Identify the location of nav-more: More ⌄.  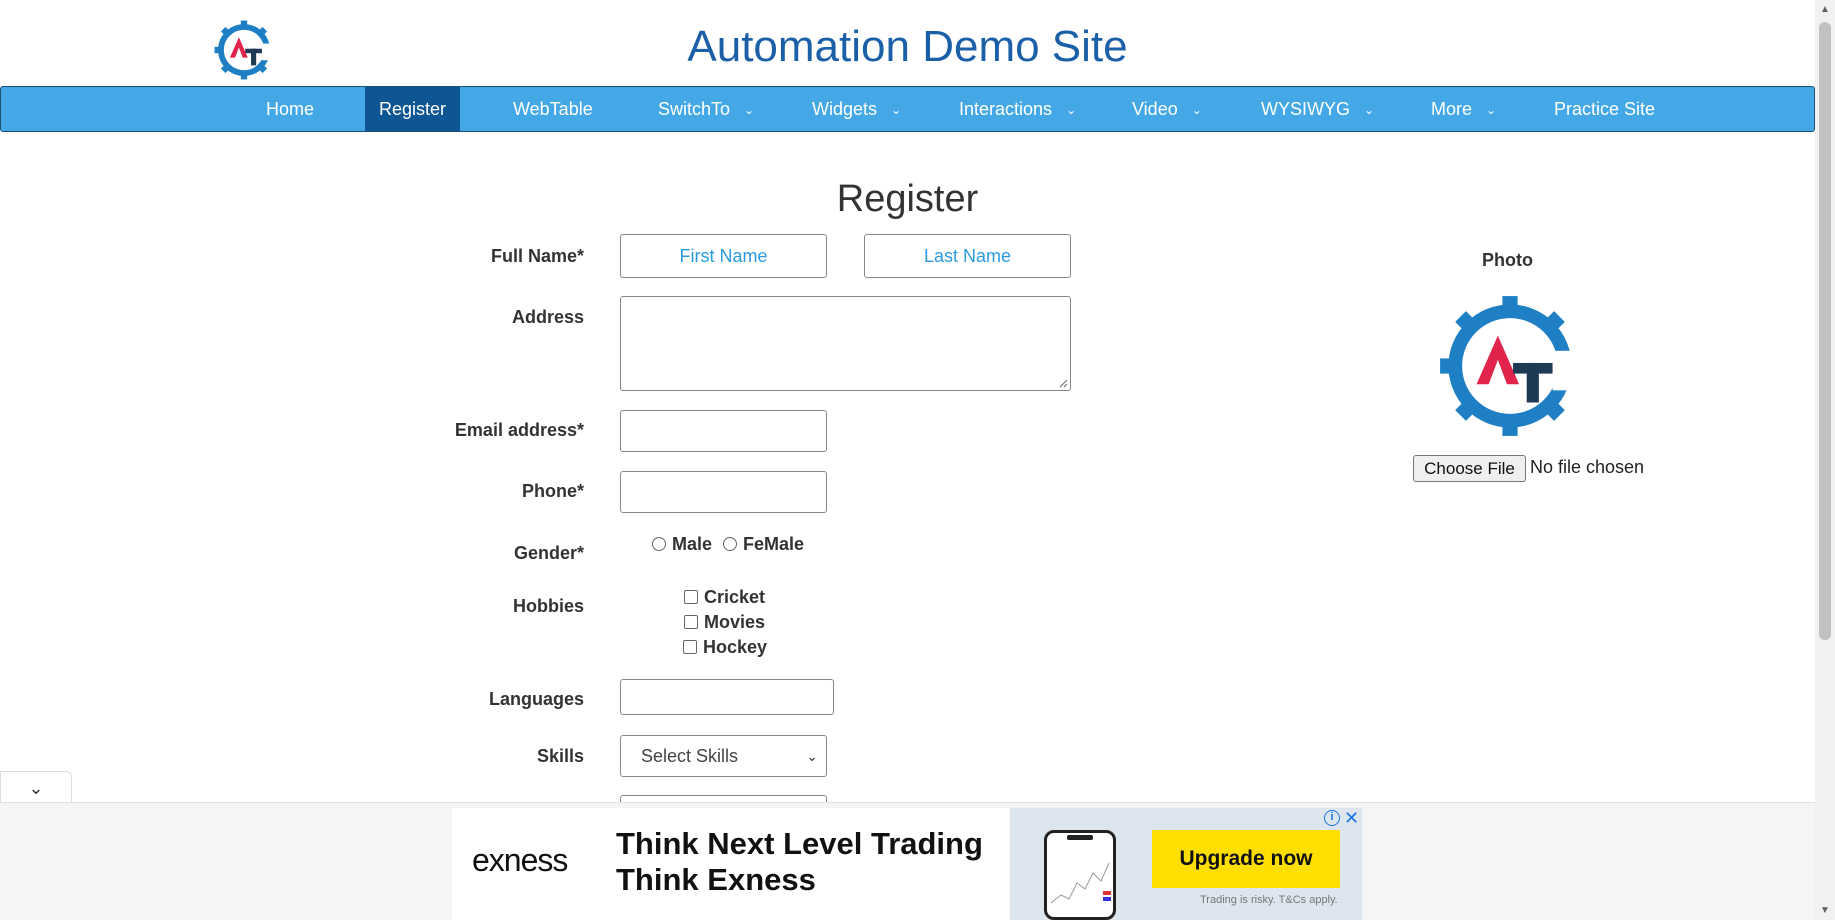
(1463, 109).